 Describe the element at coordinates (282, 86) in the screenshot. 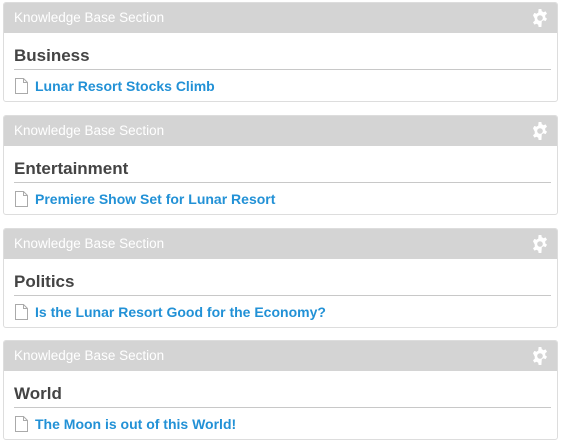

I see `article-item: Lunar Resort Stocks Climb` at that location.